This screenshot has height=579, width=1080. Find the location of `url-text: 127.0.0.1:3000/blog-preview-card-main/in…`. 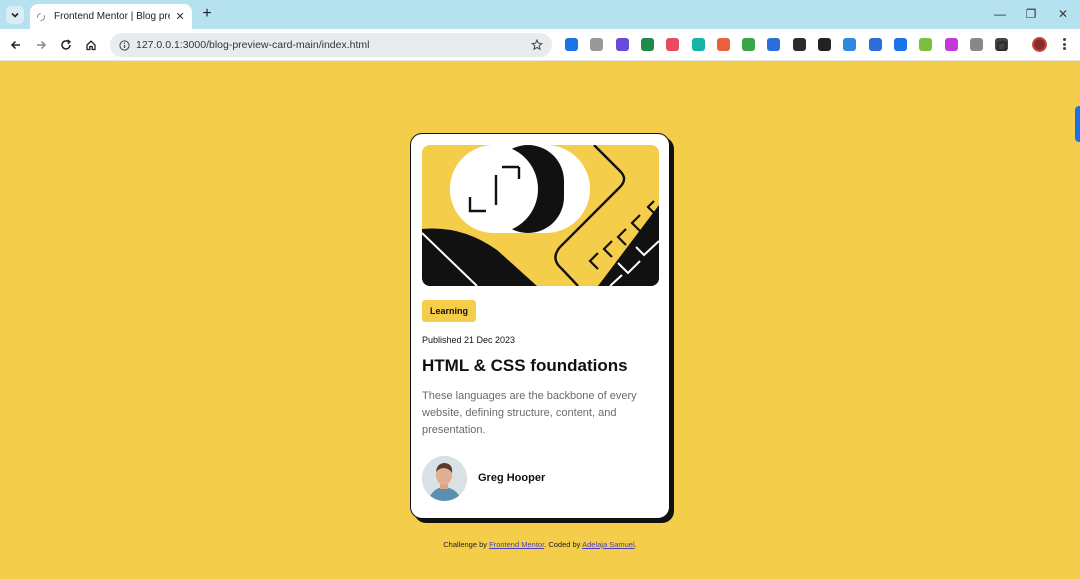

url-text: 127.0.0.1:3000/blog-preview-card-main/in… is located at coordinates (253, 45).